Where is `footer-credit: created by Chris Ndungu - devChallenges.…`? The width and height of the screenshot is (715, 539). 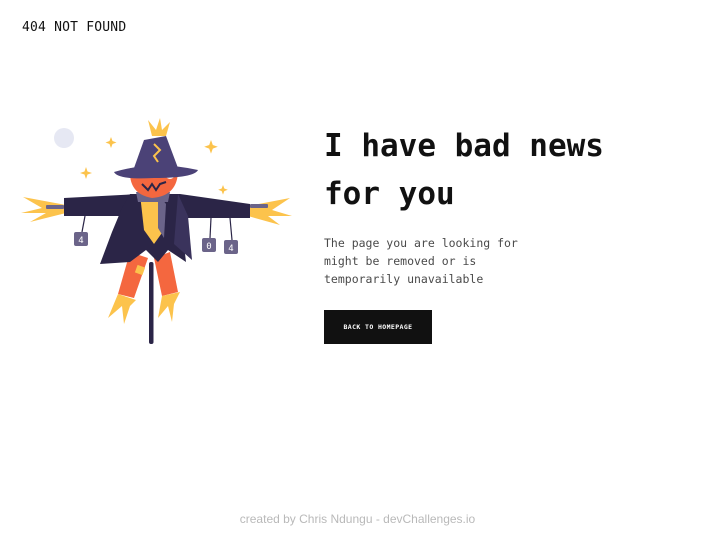
footer-credit: created by Chris Ndungu - devChallenges.… is located at coordinates (357, 519).